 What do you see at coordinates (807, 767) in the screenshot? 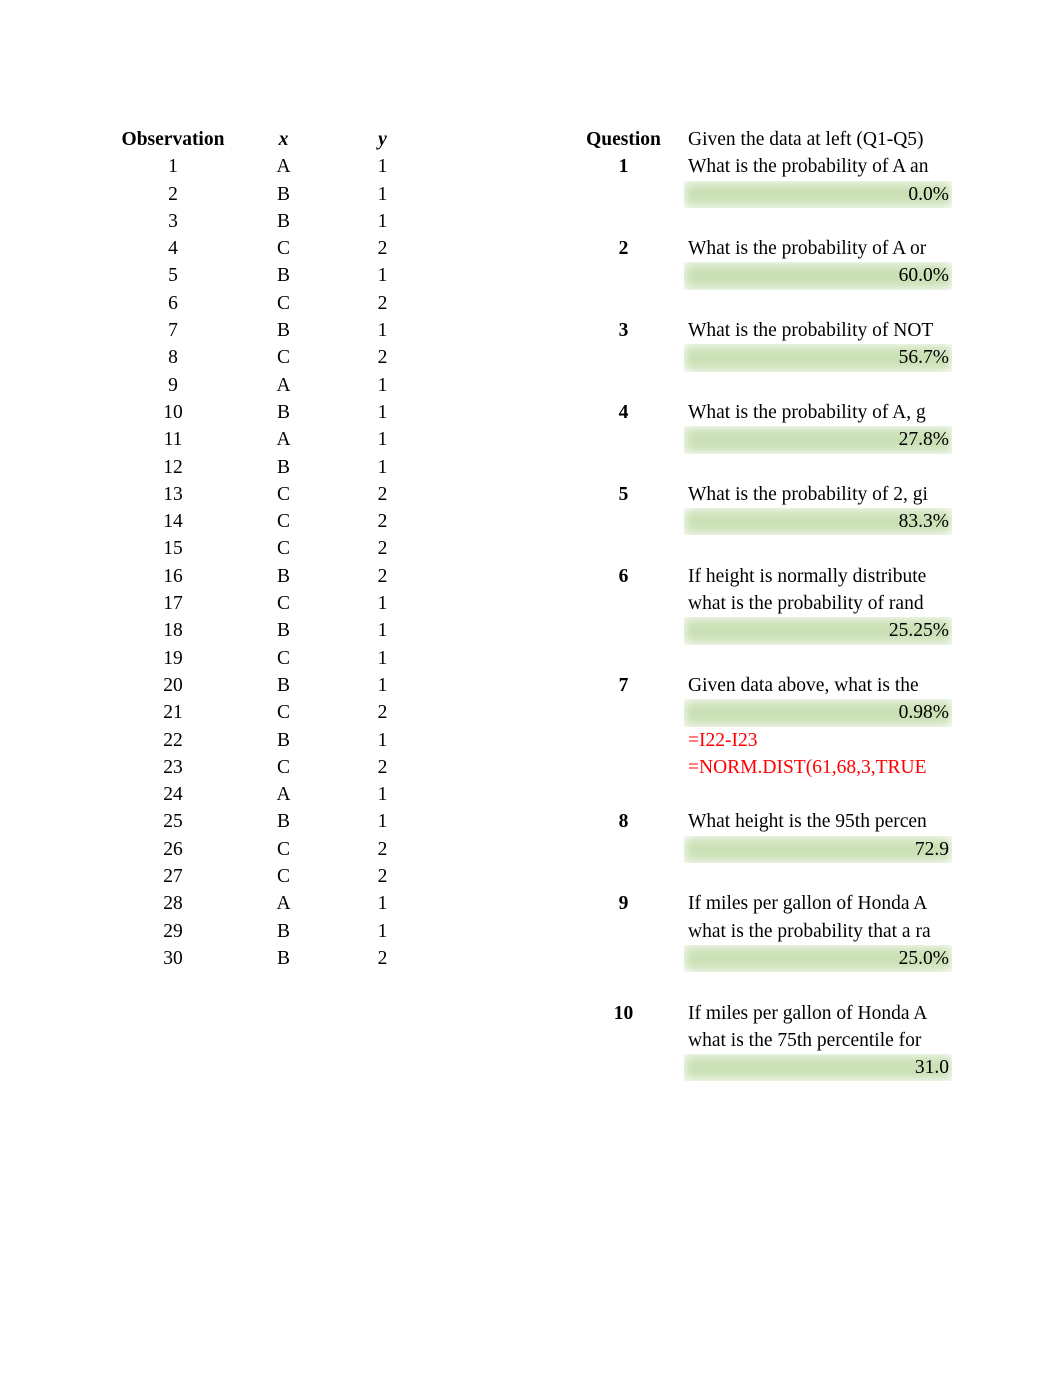
I see `formula-text: =NORM.DIST(61,68,3,TRUE` at bounding box center [807, 767].